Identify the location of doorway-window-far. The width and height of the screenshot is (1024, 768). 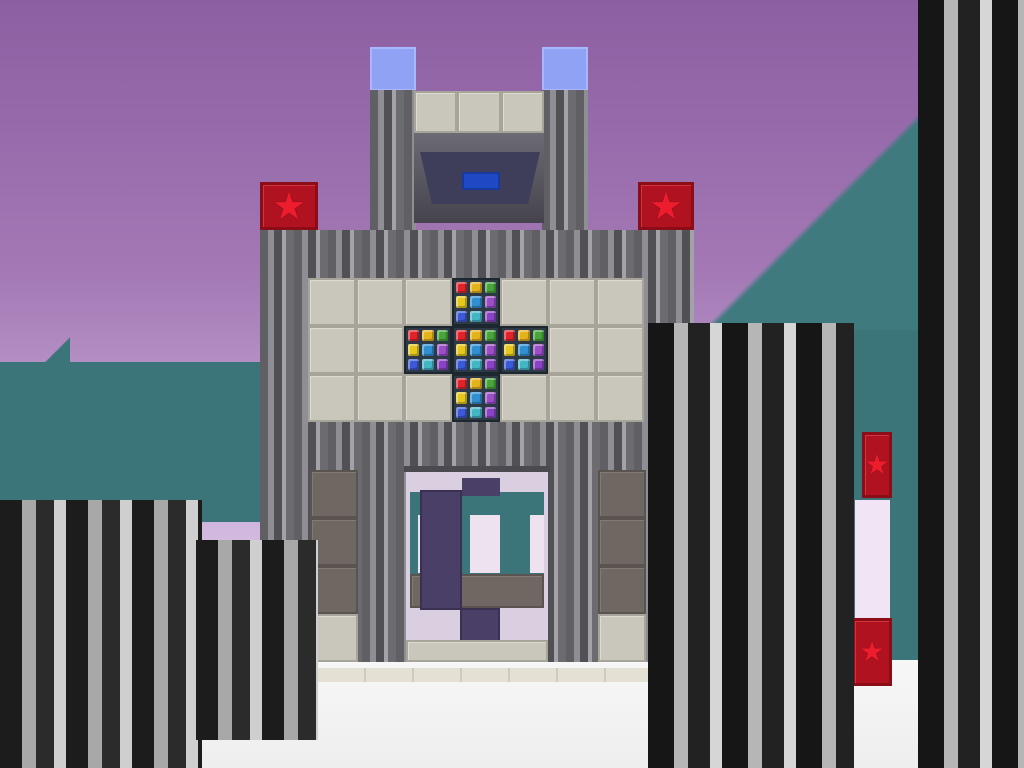
(537, 544).